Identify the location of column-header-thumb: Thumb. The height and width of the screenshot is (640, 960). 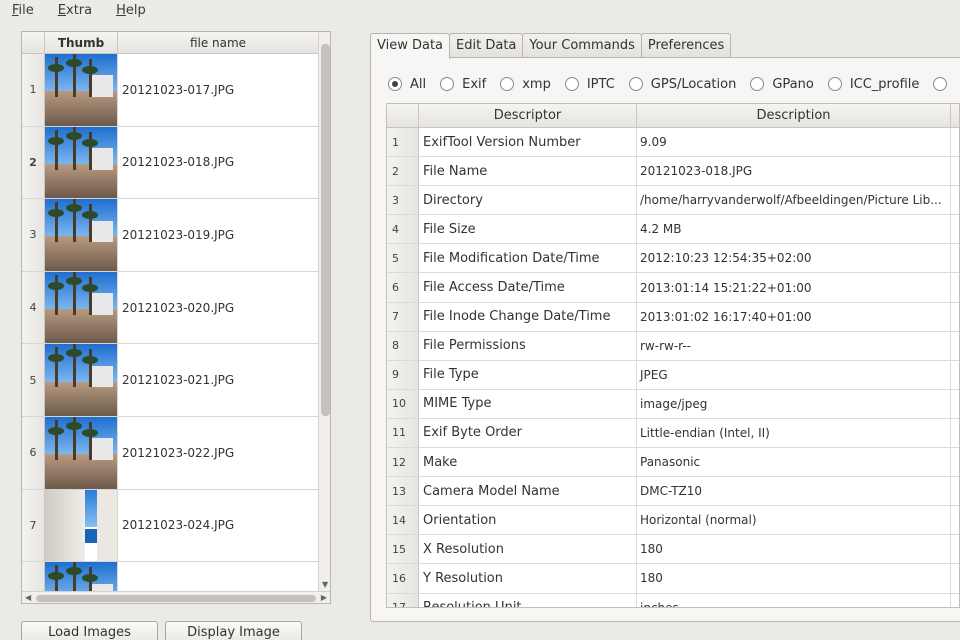
(81, 42).